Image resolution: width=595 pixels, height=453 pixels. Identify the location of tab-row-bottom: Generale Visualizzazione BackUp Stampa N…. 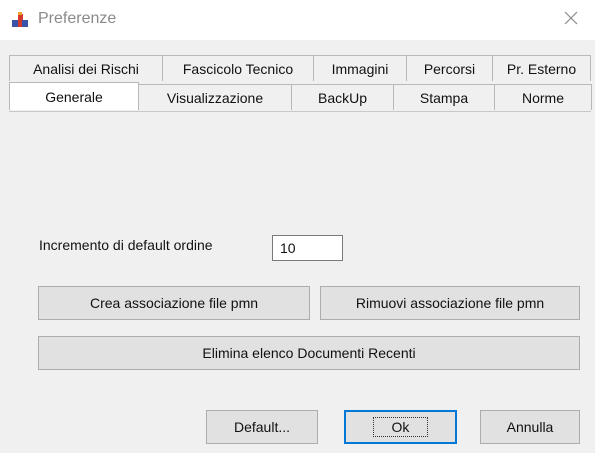
(300, 96).